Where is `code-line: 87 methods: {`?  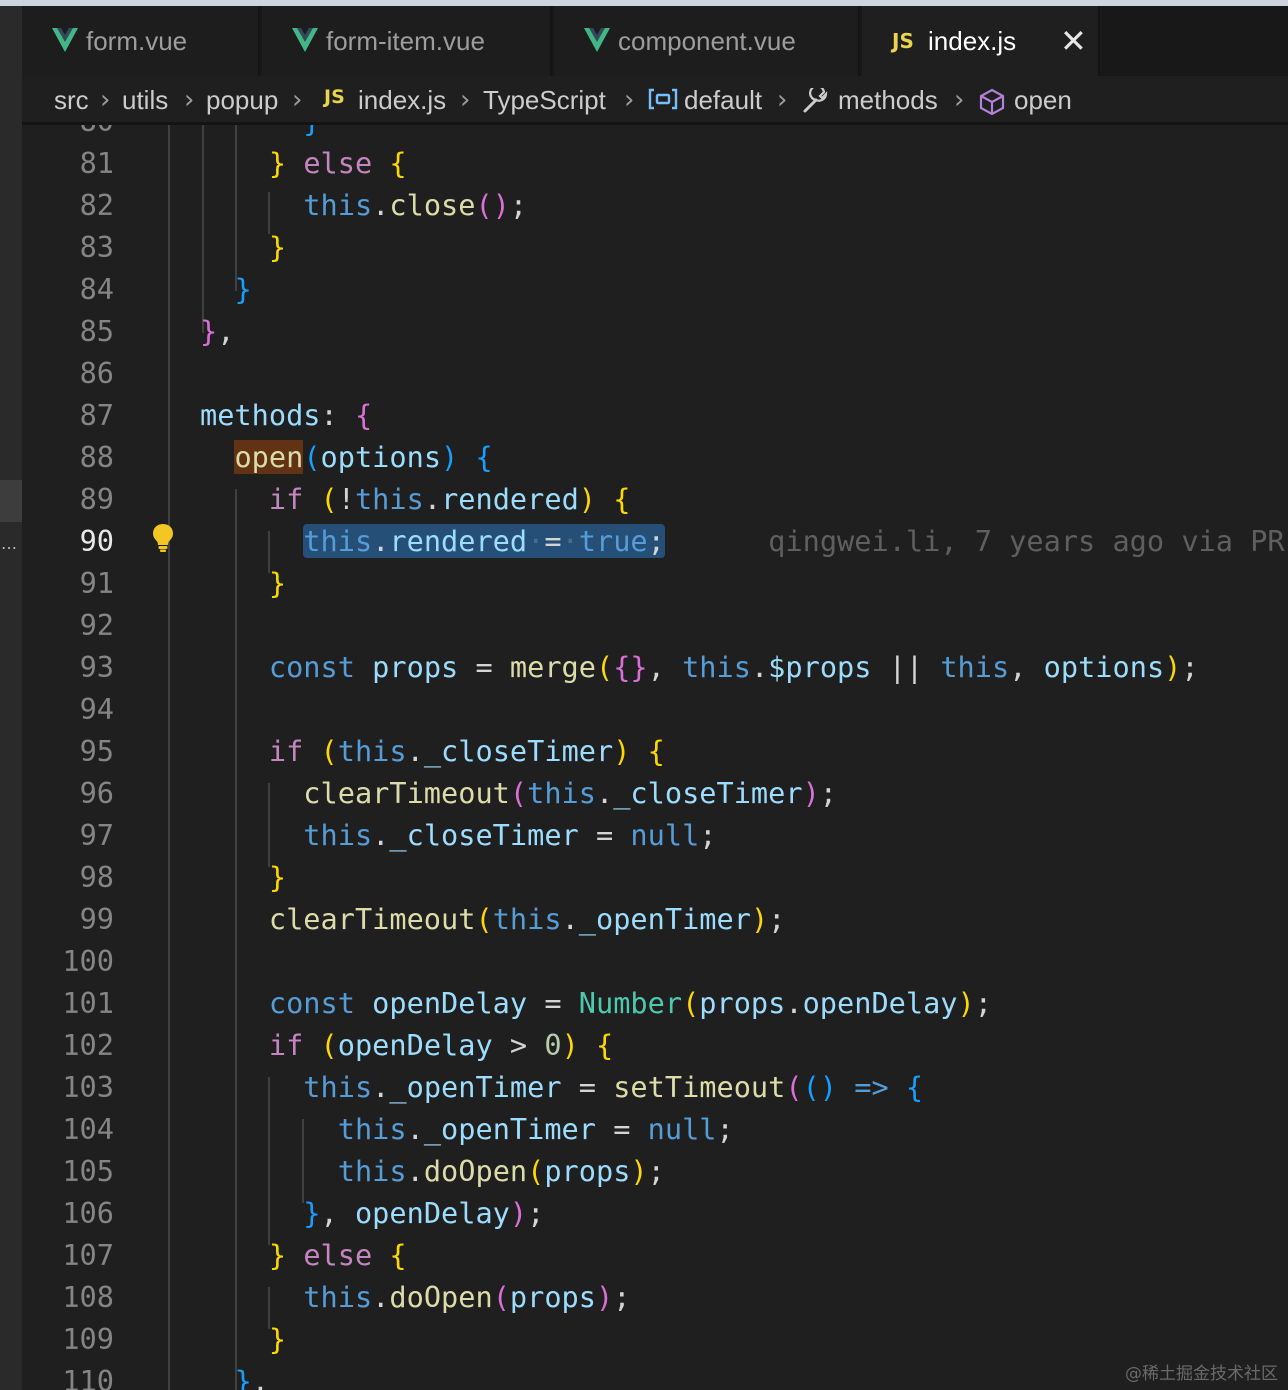
code-line: 87 methods: { is located at coordinates (655, 415).